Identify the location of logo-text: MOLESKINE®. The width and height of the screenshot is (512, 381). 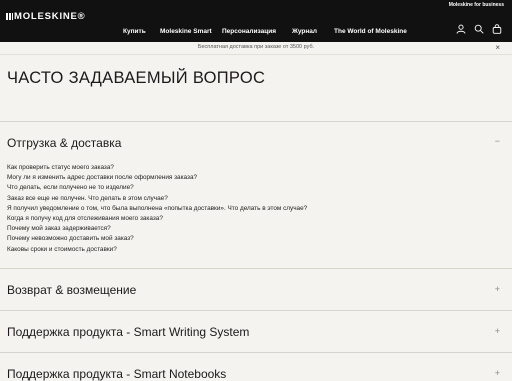
(50, 16).